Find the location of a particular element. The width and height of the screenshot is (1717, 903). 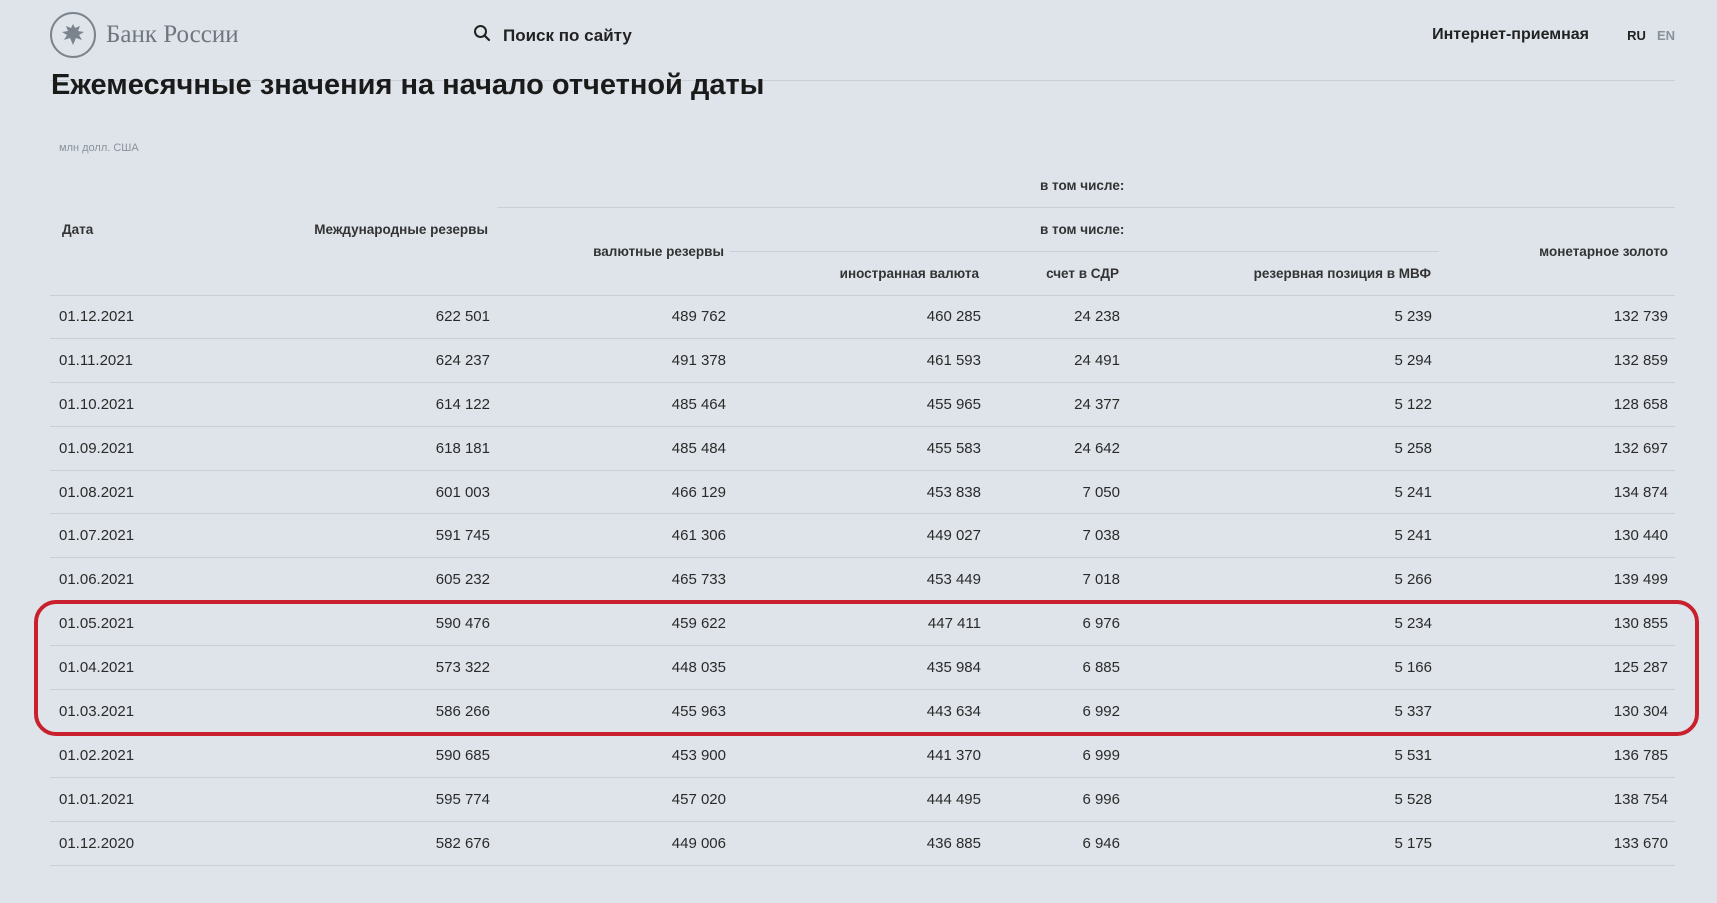

cell-sdr-account: 24 491 is located at coordinates (1097, 360).